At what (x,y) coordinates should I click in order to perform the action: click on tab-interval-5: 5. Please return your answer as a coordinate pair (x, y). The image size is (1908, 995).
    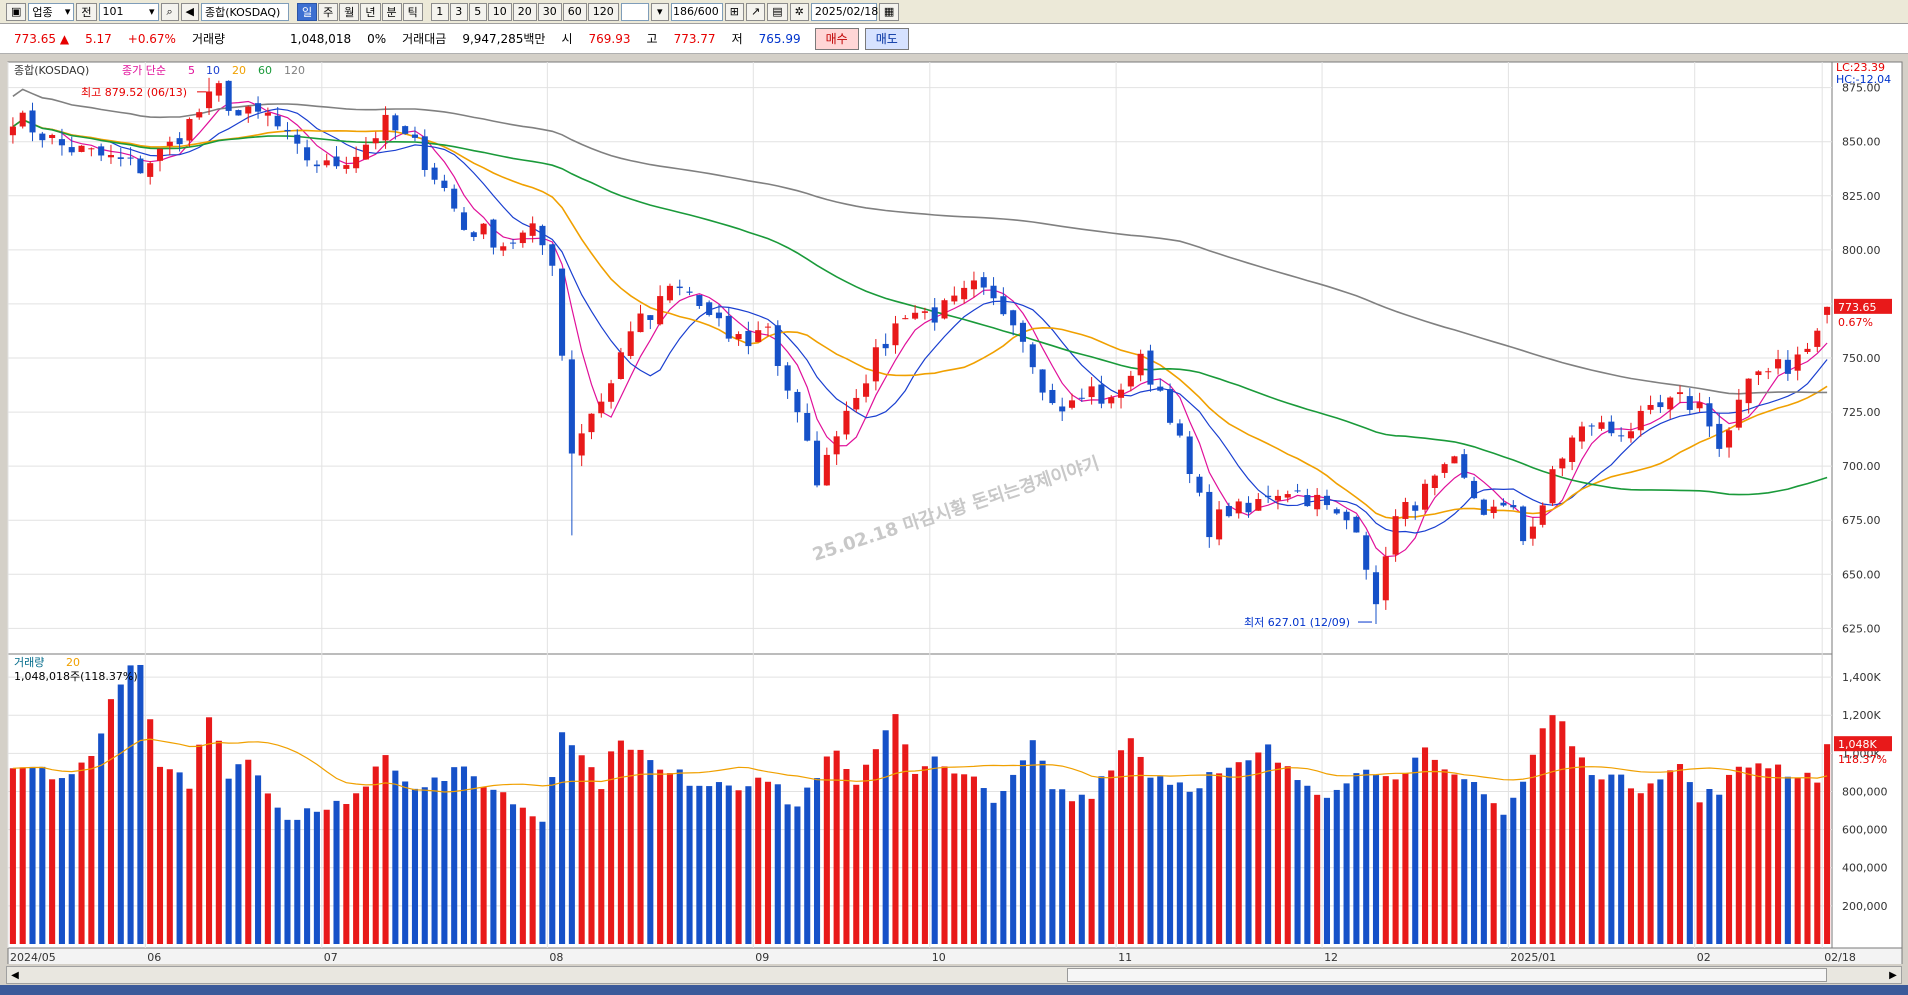
    Looking at the image, I should click on (477, 11).